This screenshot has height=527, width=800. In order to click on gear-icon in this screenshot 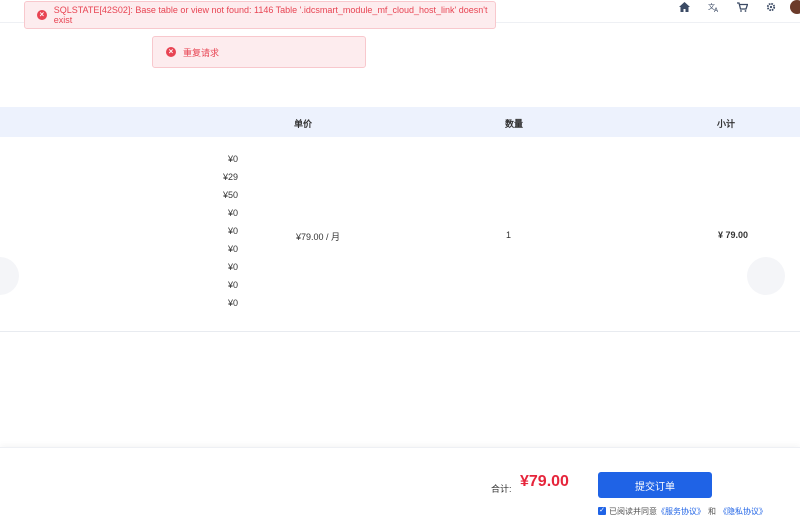, I will do `click(771, 7)`.